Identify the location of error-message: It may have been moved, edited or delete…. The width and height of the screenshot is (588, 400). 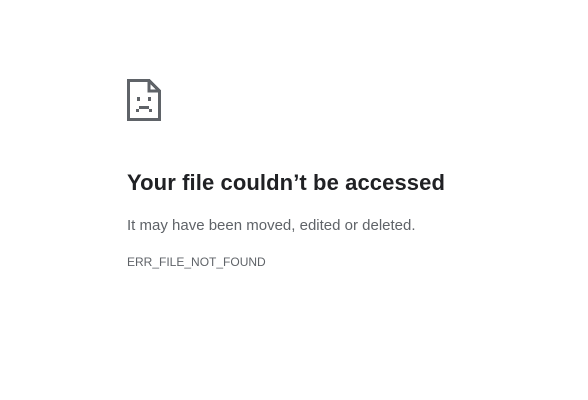
(271, 225).